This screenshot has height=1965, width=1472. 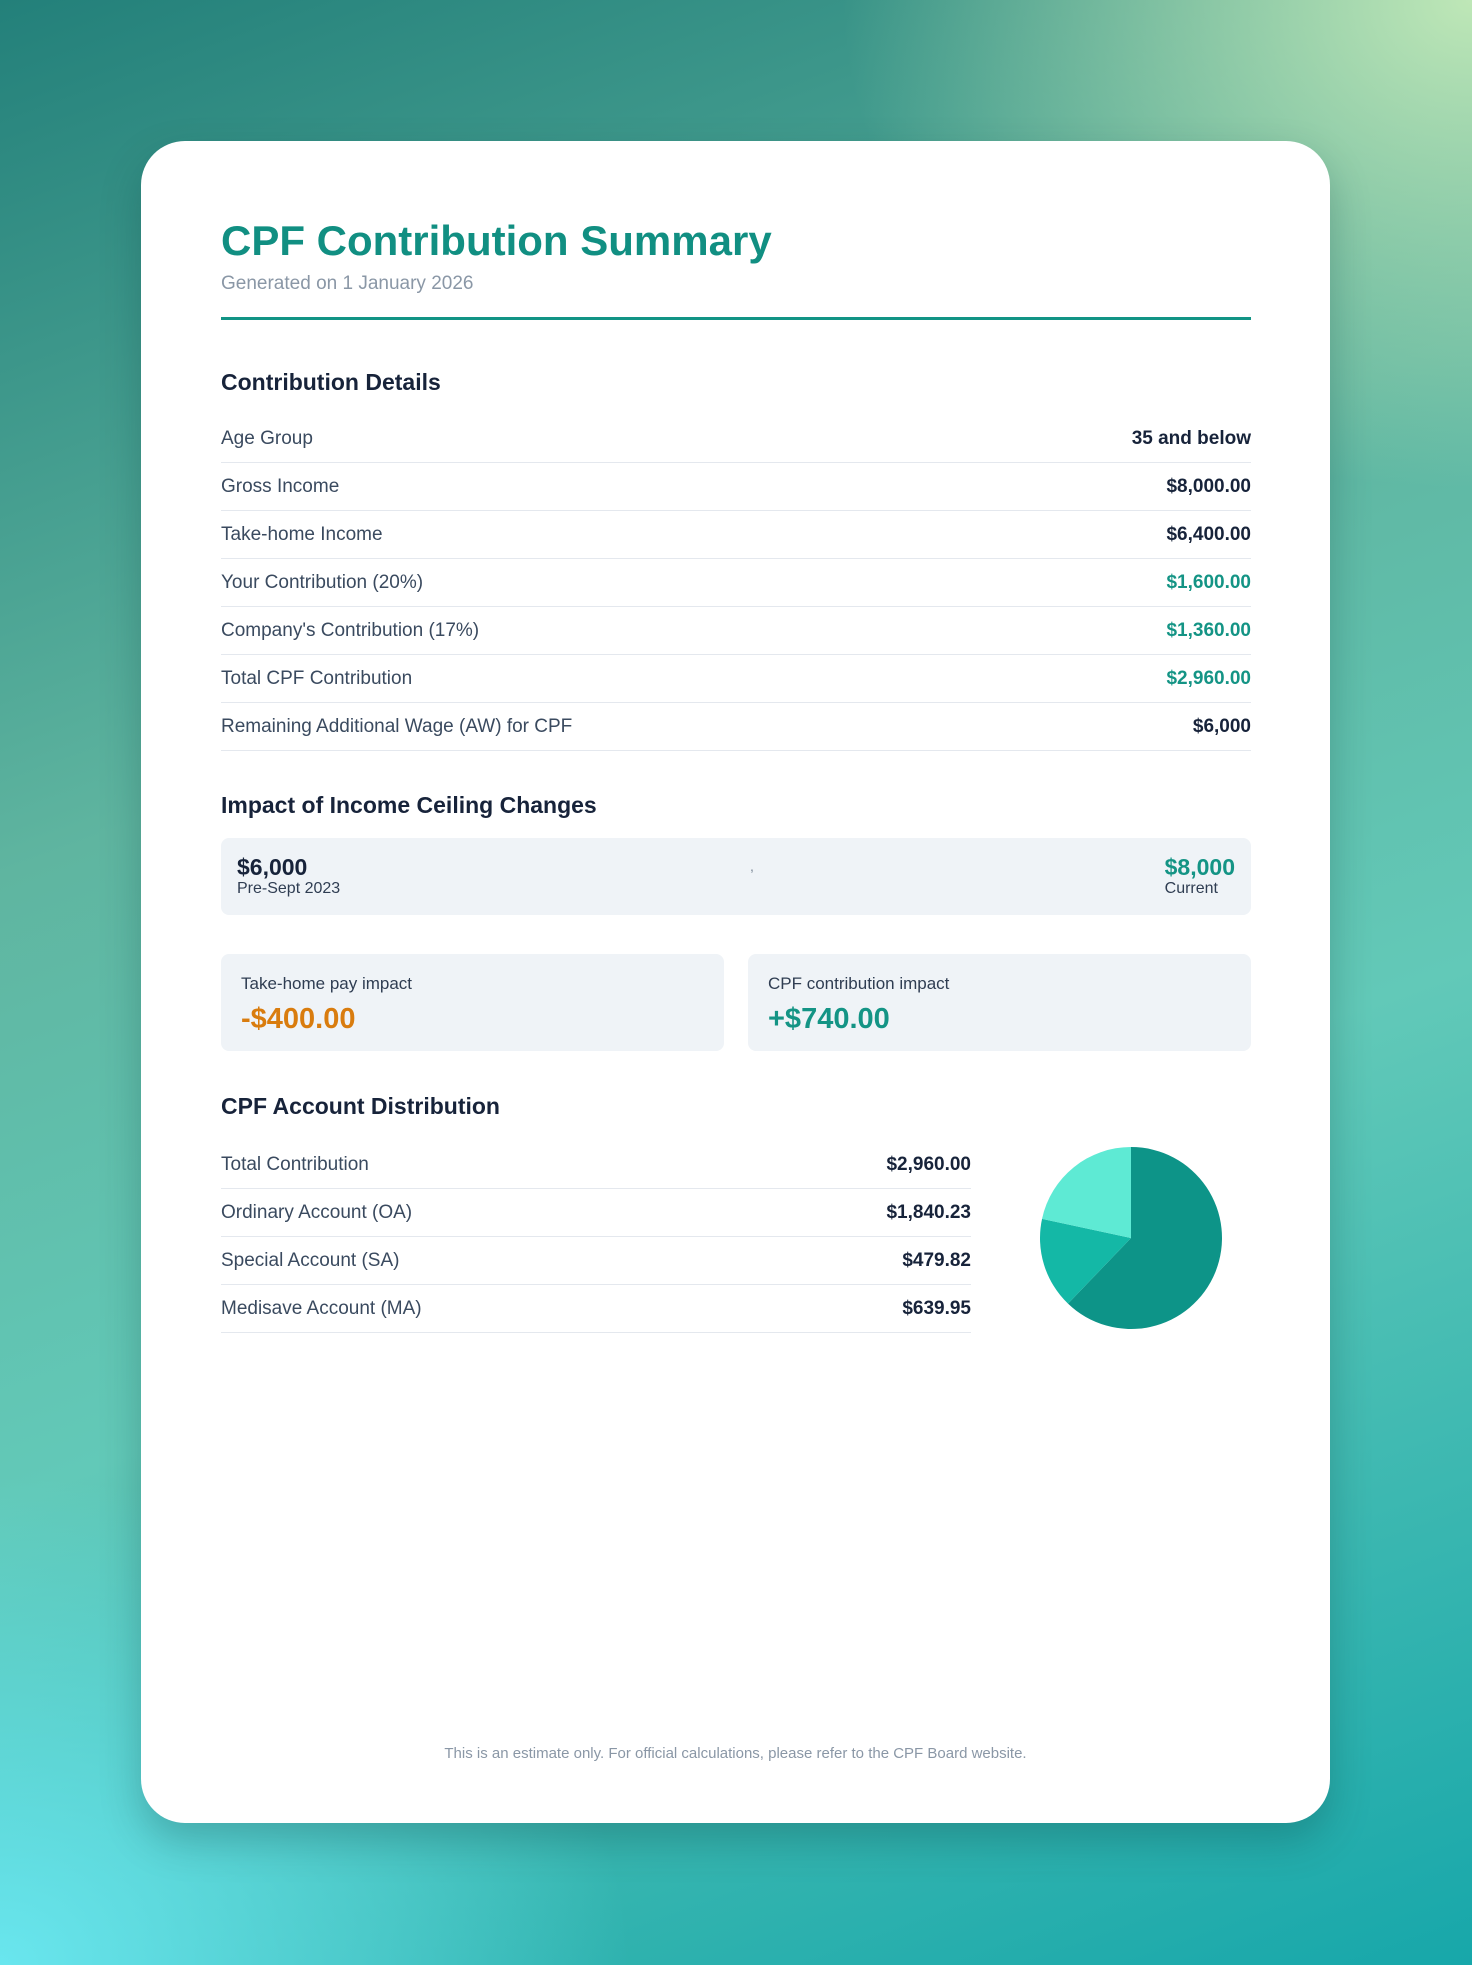 I want to click on detail-label: Gross Income, so click(x=280, y=486).